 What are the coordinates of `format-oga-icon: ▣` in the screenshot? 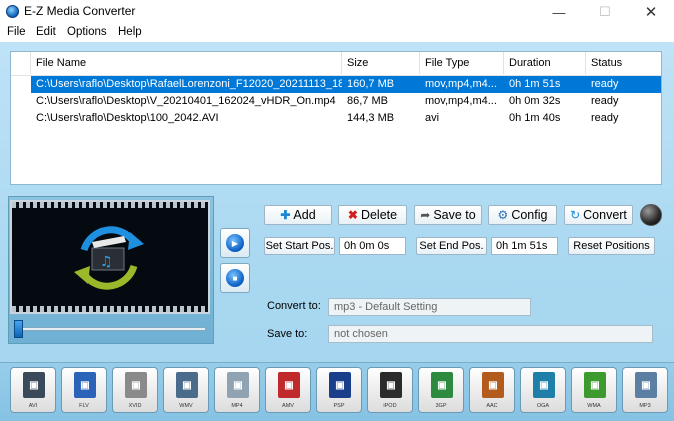 It's located at (544, 385).